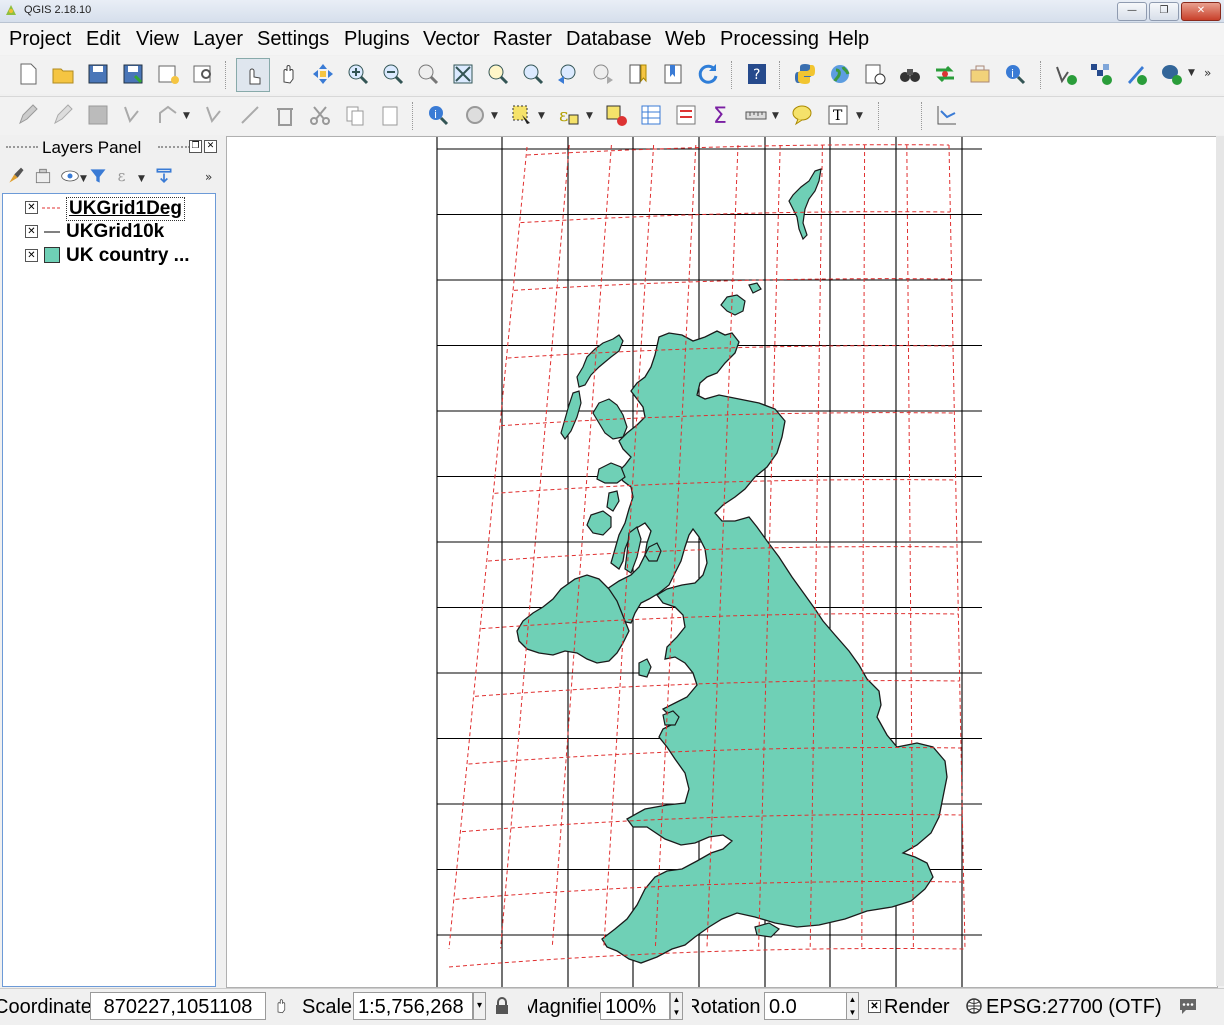 The height and width of the screenshot is (1025, 1224). What do you see at coordinates (1171, 74) in the screenshot?
I see `add-postgis-icon` at bounding box center [1171, 74].